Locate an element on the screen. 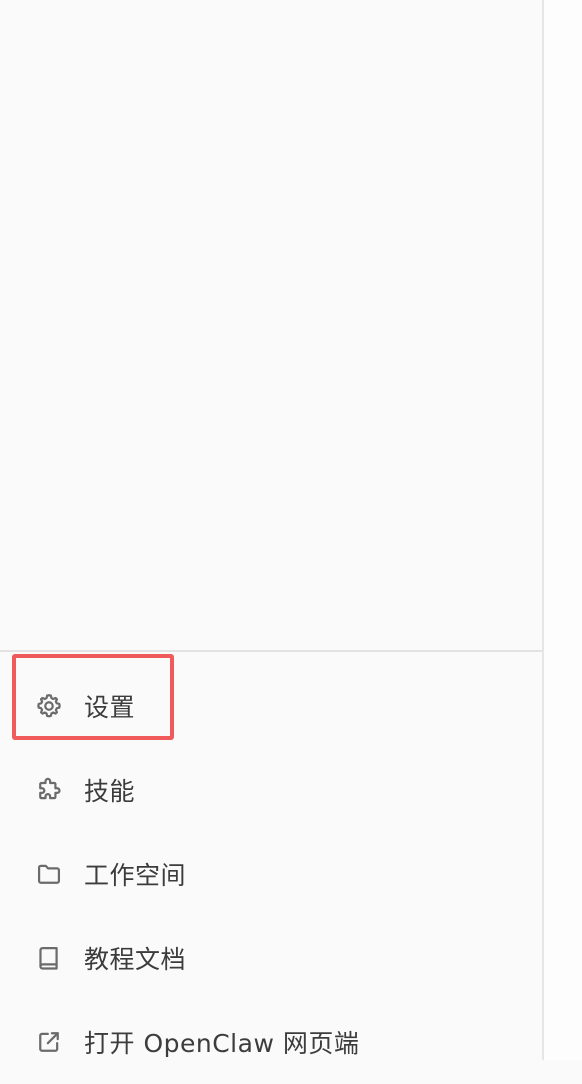 The width and height of the screenshot is (582, 1084). external-link-icon is located at coordinates (49, 1042).